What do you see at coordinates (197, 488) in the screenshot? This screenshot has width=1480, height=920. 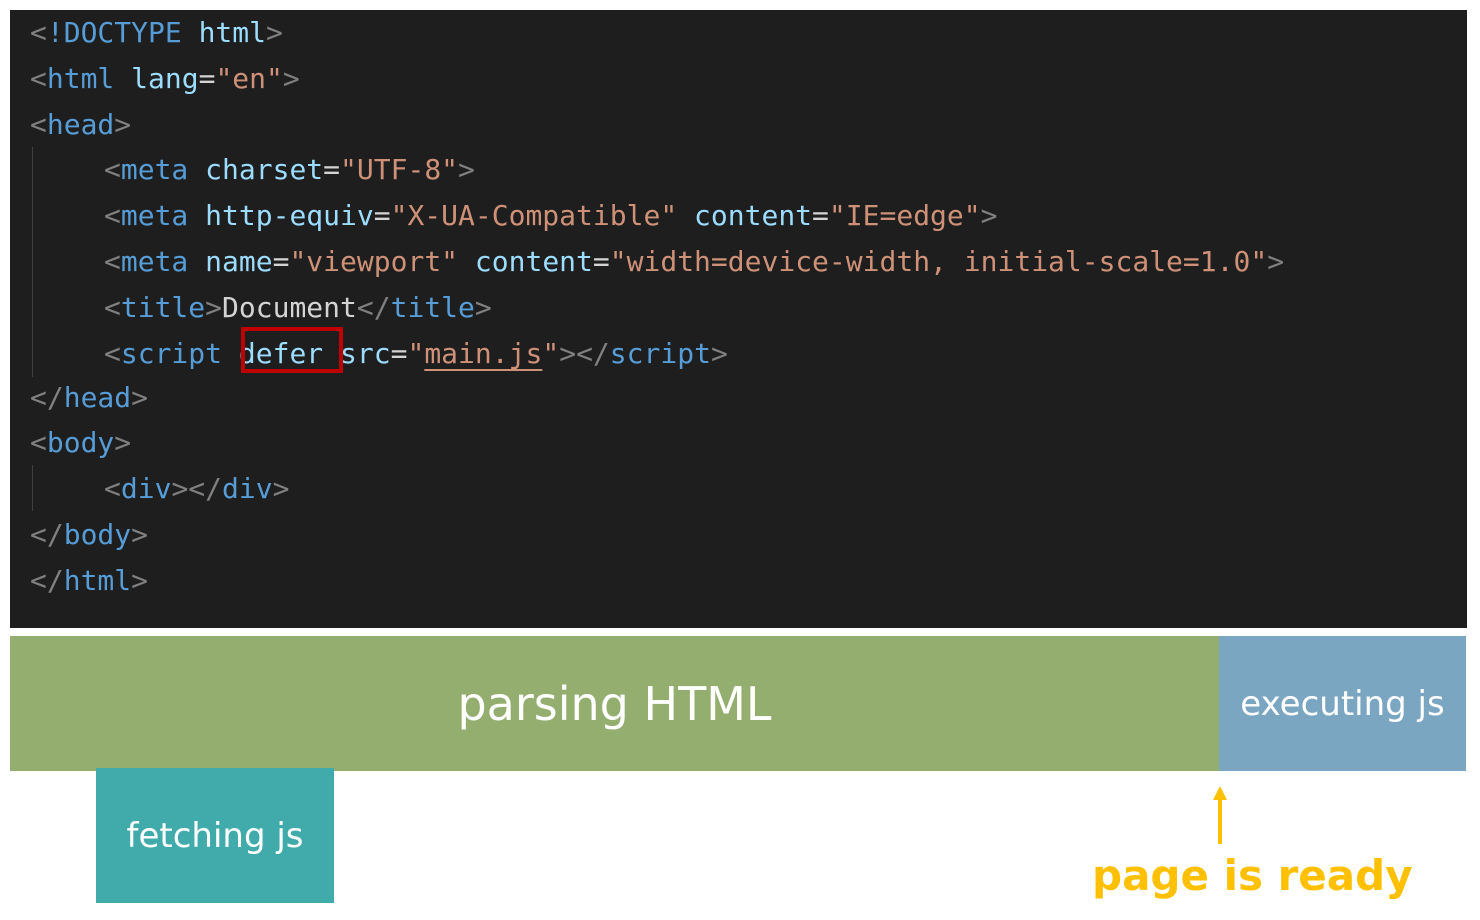 I see `code-line-11: <div></div>` at bounding box center [197, 488].